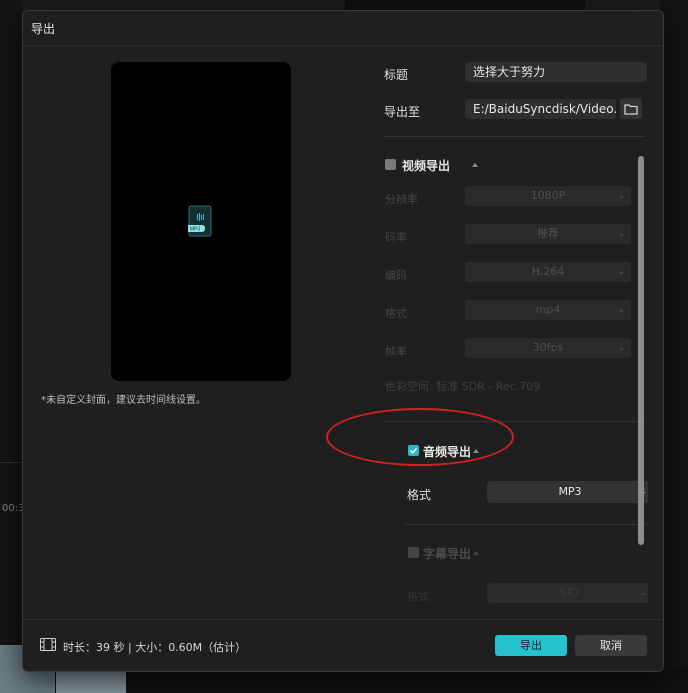 The image size is (688, 693). I want to click on resolution-value: 1080P, so click(548, 195).